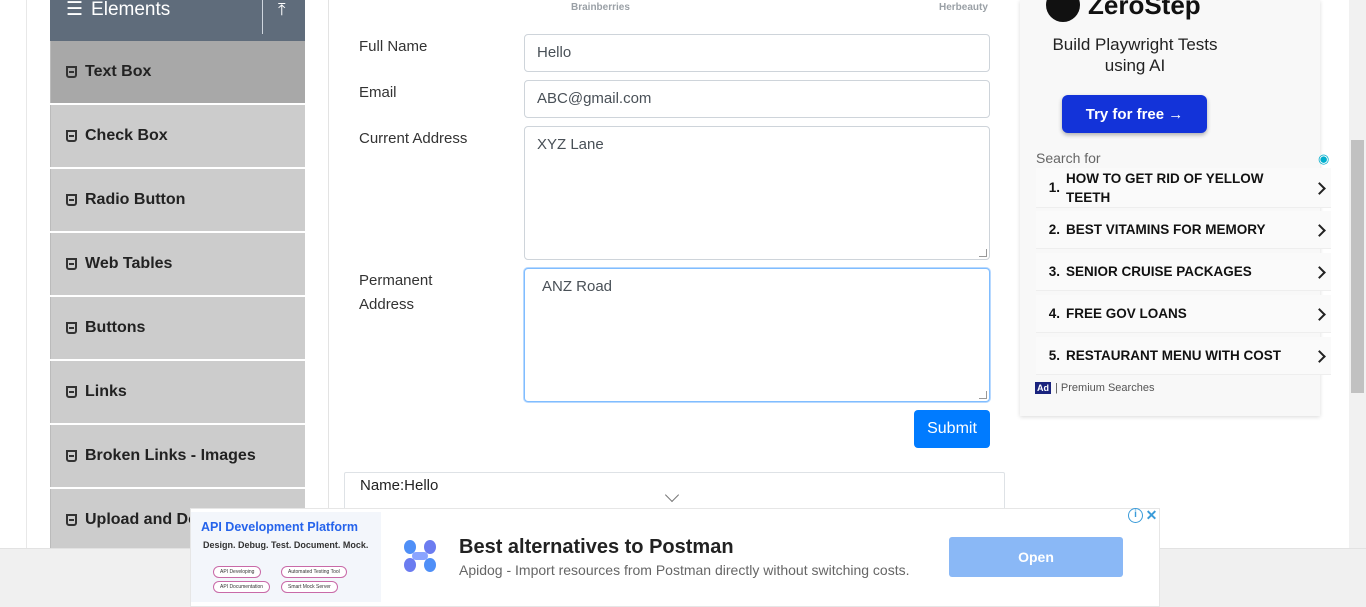 The height and width of the screenshot is (607, 1366). I want to click on current-address-label: Current Address, so click(413, 138).